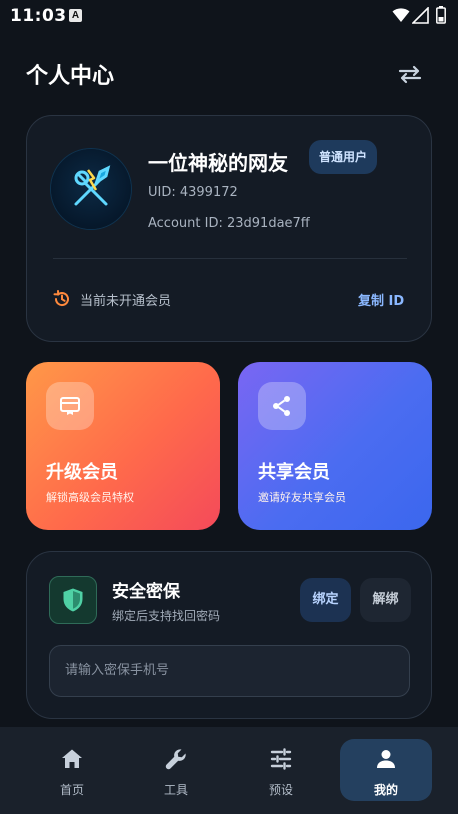  I want to click on share-icon, so click(281, 406).